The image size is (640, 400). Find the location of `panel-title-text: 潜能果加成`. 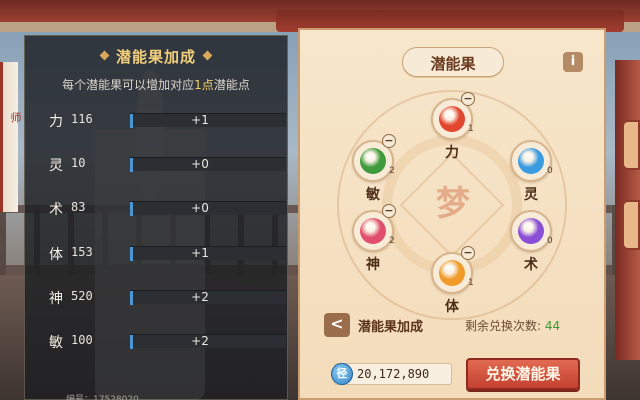

panel-title-text: 潜能果加成 is located at coordinates (155, 57).